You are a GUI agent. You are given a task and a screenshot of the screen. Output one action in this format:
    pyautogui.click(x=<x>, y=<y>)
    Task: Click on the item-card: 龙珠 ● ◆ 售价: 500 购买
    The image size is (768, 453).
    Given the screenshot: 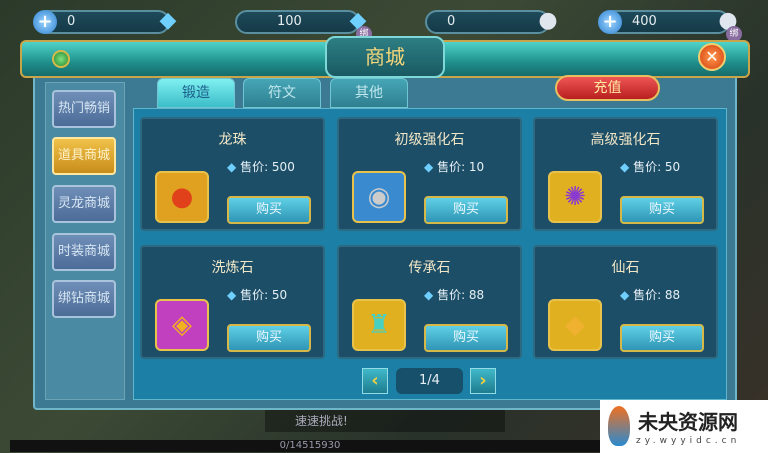 What is the action you would take?
    pyautogui.click(x=232, y=174)
    